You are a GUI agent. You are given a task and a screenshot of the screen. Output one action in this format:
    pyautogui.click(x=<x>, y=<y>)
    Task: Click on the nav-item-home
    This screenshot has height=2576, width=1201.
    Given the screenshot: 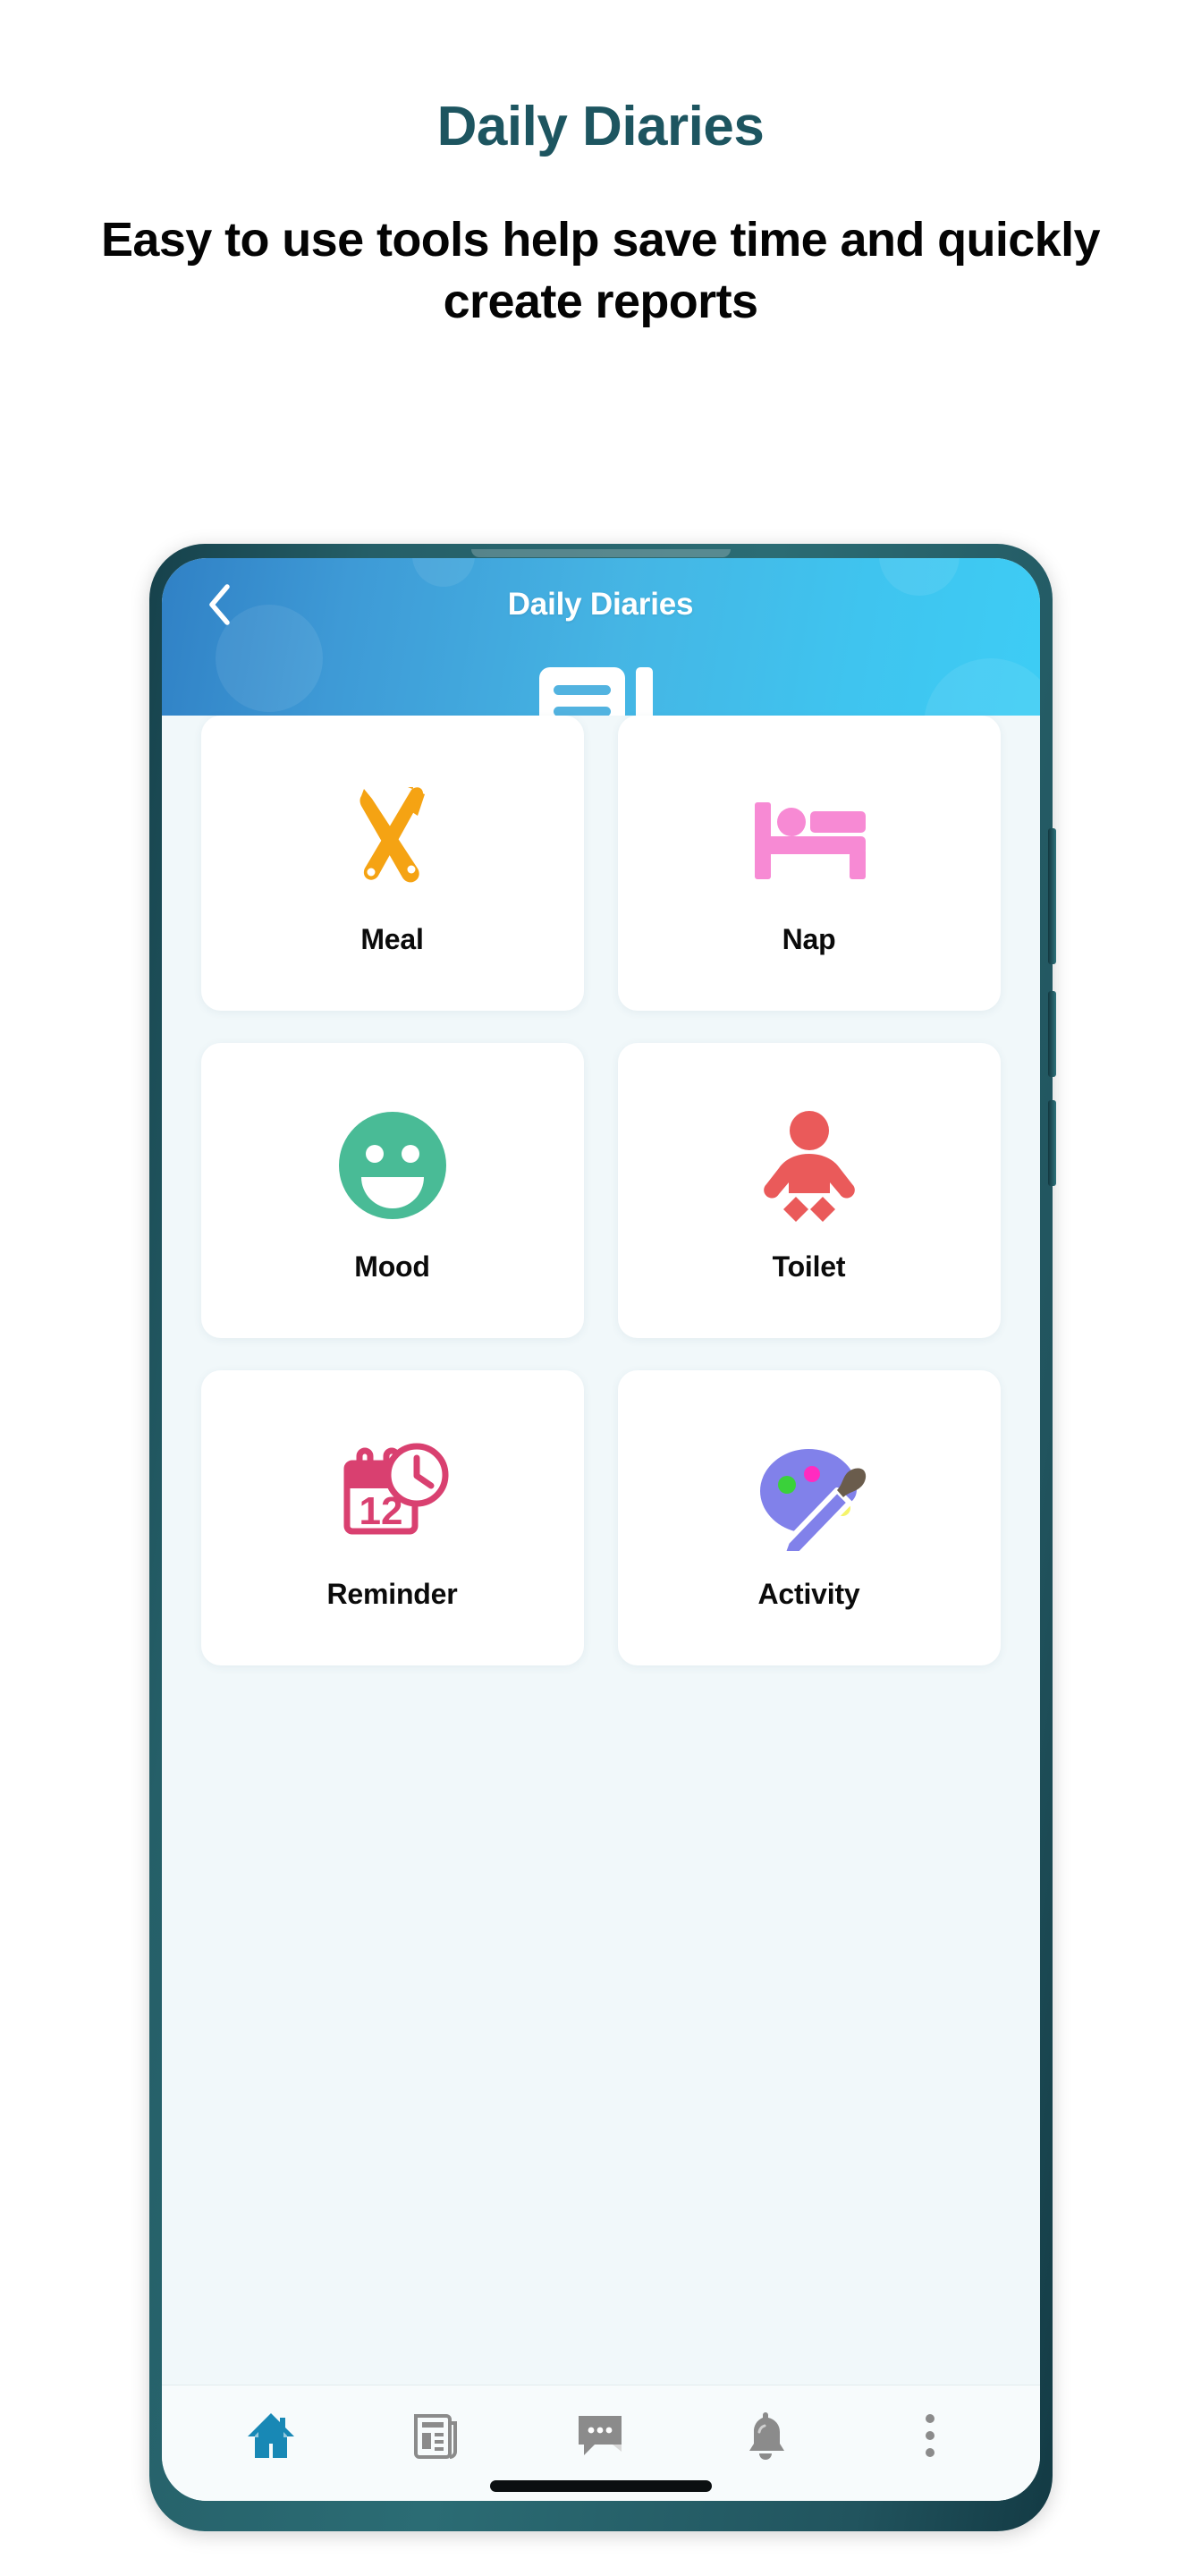 What is the action you would take?
    pyautogui.click(x=271, y=2435)
    